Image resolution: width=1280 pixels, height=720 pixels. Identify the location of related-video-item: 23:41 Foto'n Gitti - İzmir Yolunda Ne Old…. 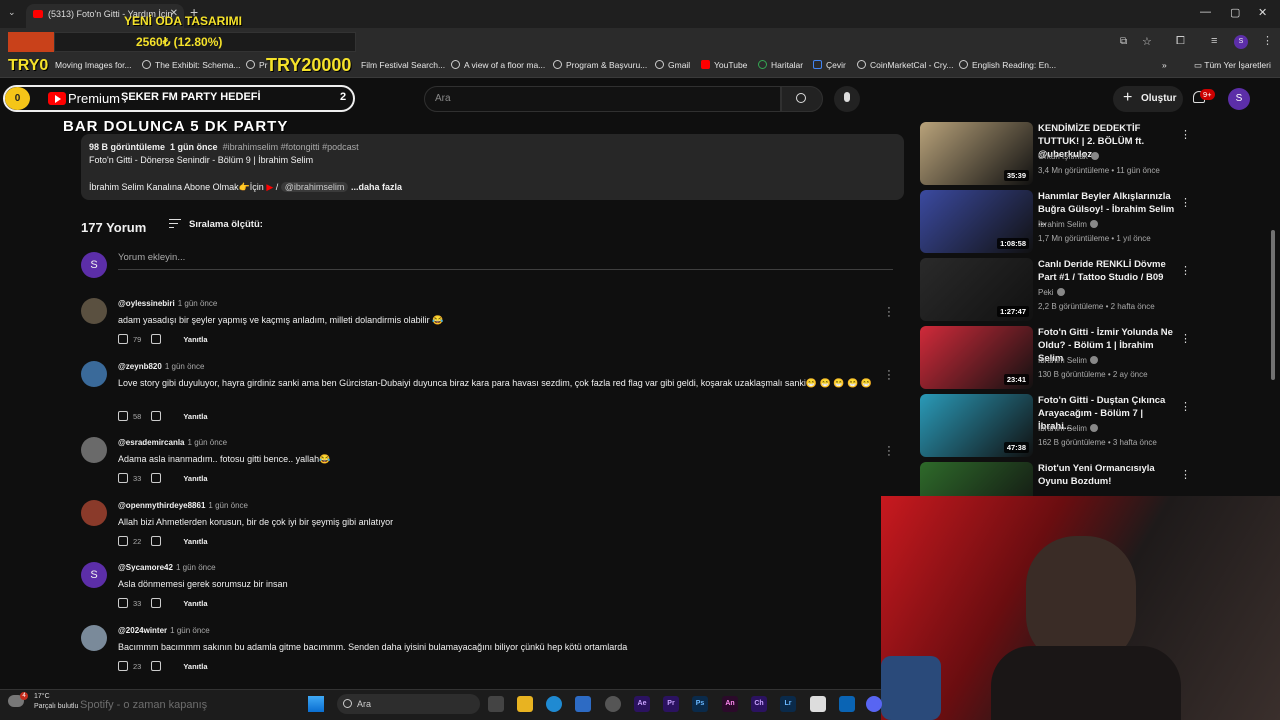
(1090, 358).